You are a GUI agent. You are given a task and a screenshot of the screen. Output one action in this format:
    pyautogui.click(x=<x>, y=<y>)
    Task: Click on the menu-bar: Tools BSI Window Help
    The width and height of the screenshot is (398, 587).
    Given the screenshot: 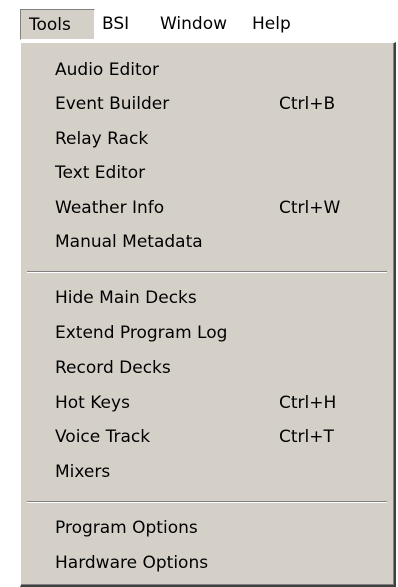 What is the action you would take?
    pyautogui.click(x=199, y=23)
    